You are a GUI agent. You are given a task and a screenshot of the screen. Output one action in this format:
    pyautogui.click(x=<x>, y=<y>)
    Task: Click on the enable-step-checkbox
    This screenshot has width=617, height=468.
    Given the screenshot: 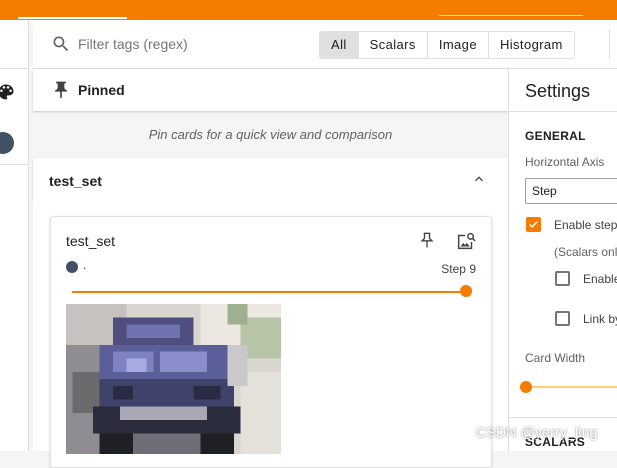 What is the action you would take?
    pyautogui.click(x=533, y=224)
    